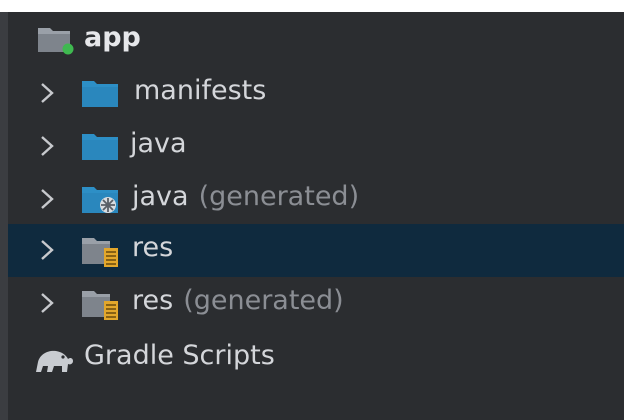  I want to click on gradle-scripts-label: Gradle Scripts, so click(179, 355).